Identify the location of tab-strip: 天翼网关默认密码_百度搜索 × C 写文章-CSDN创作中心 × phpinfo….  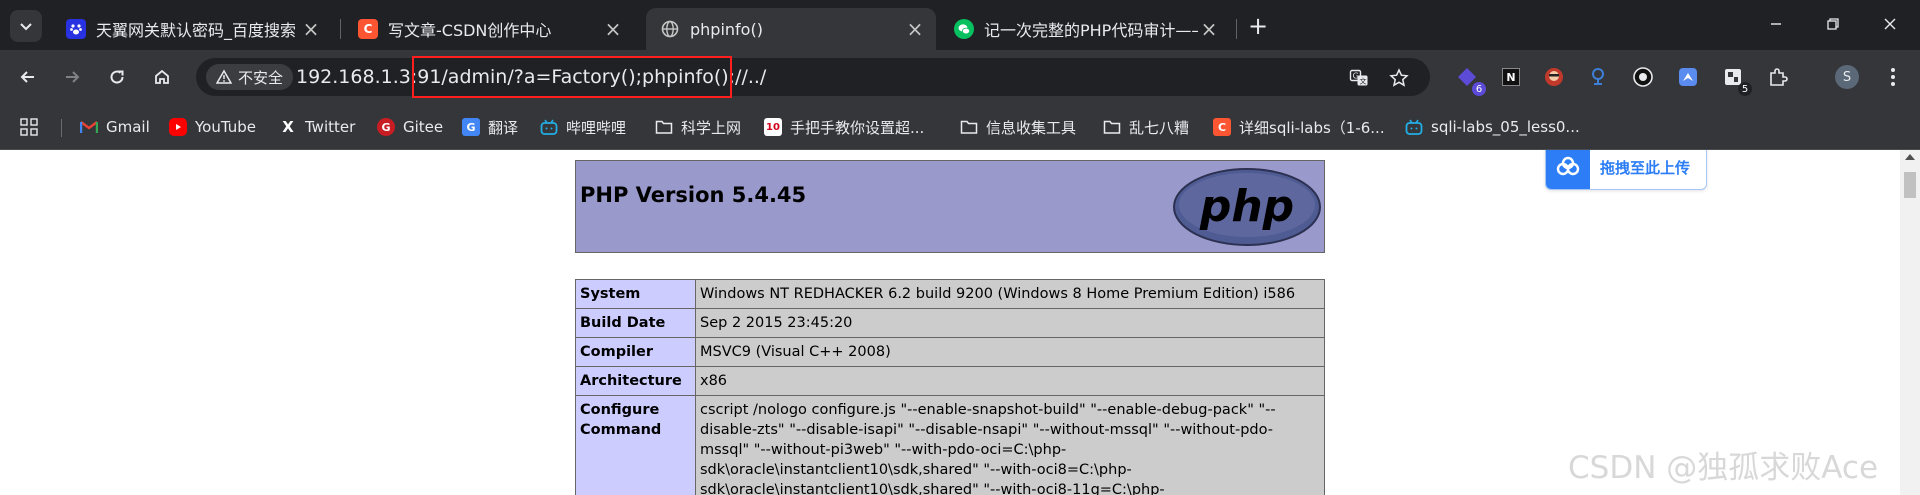
(960, 25).